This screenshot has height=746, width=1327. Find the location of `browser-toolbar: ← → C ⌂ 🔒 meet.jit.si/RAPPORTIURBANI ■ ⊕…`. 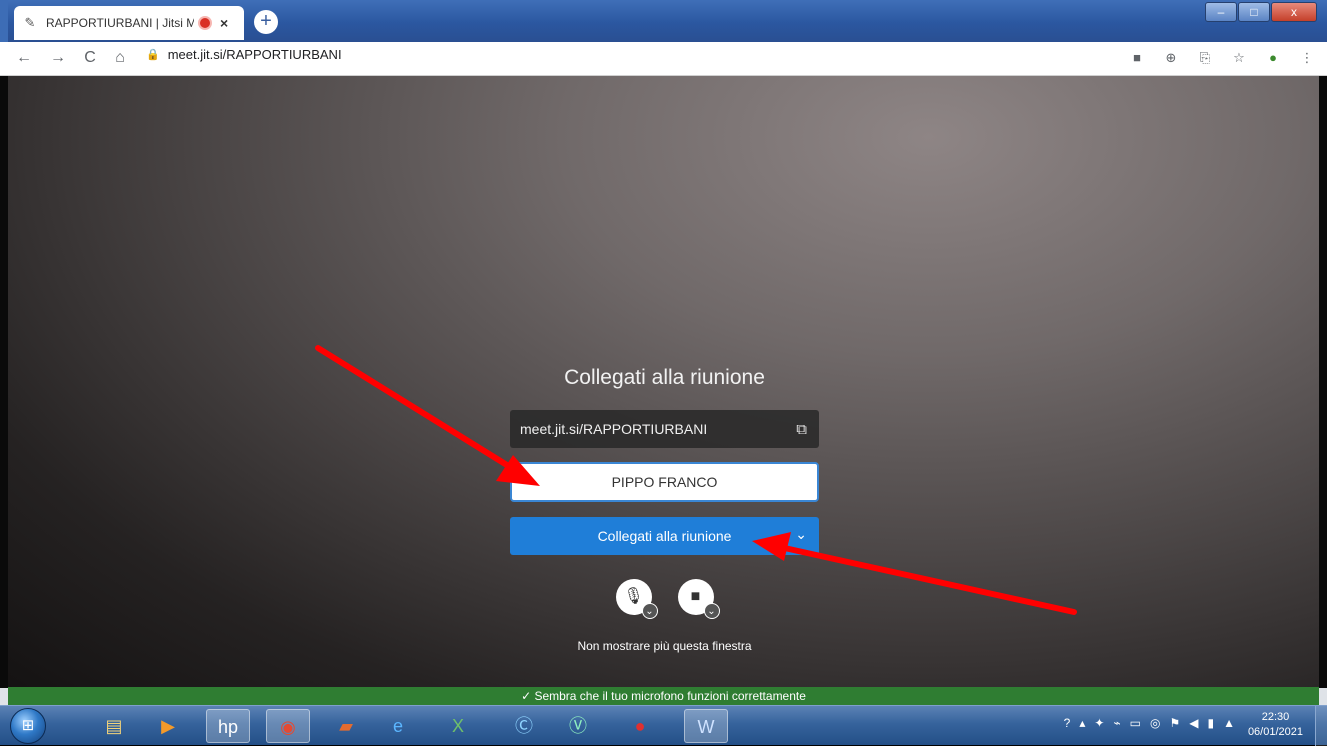

browser-toolbar: ← → C ⌂ 🔒 meet.jit.si/RAPPORTIURBANI ■ ⊕… is located at coordinates (663, 59).